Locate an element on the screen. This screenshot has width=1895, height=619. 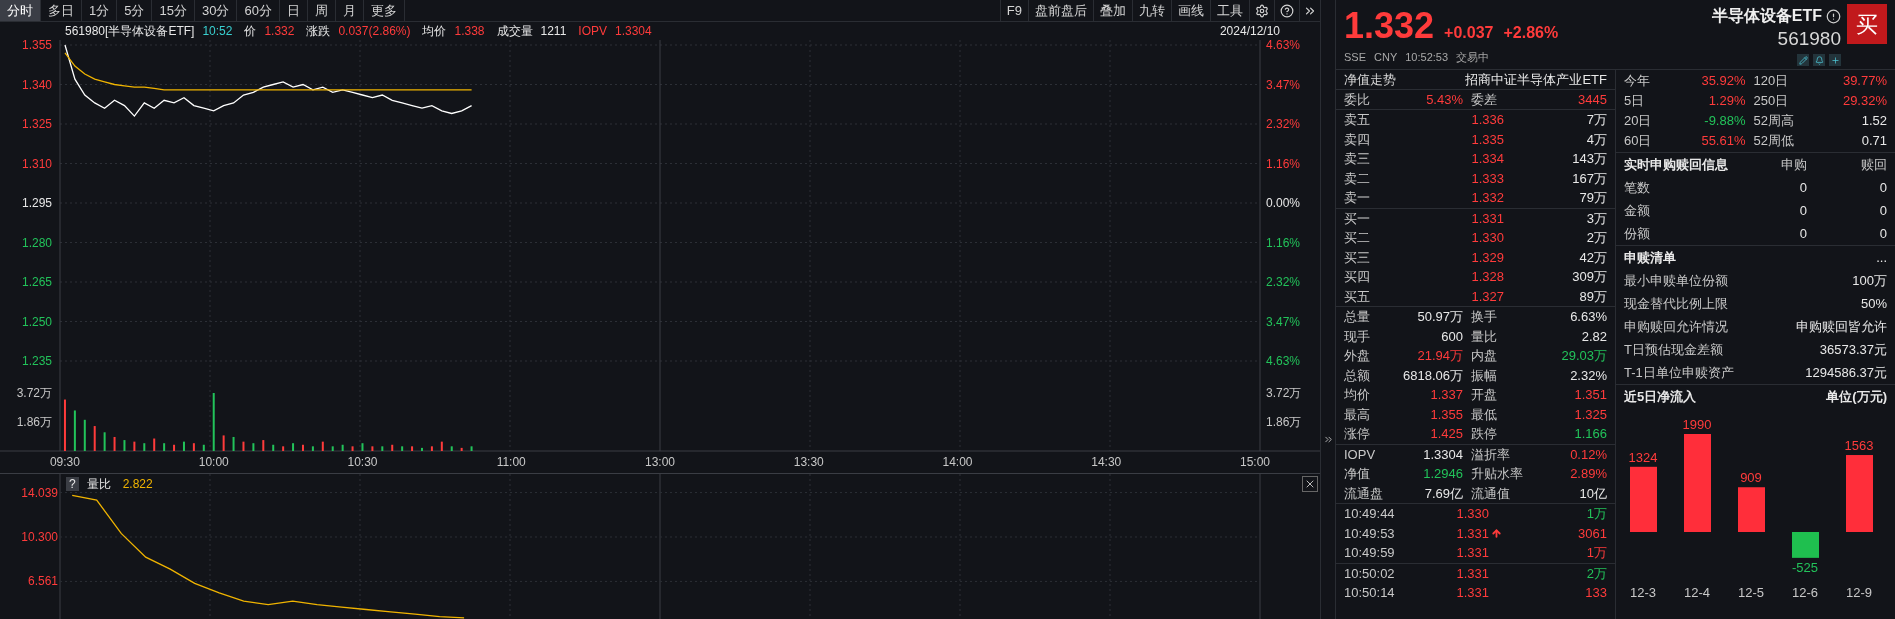
date-axis-label: 12-5 is located at coordinates (1751, 592).